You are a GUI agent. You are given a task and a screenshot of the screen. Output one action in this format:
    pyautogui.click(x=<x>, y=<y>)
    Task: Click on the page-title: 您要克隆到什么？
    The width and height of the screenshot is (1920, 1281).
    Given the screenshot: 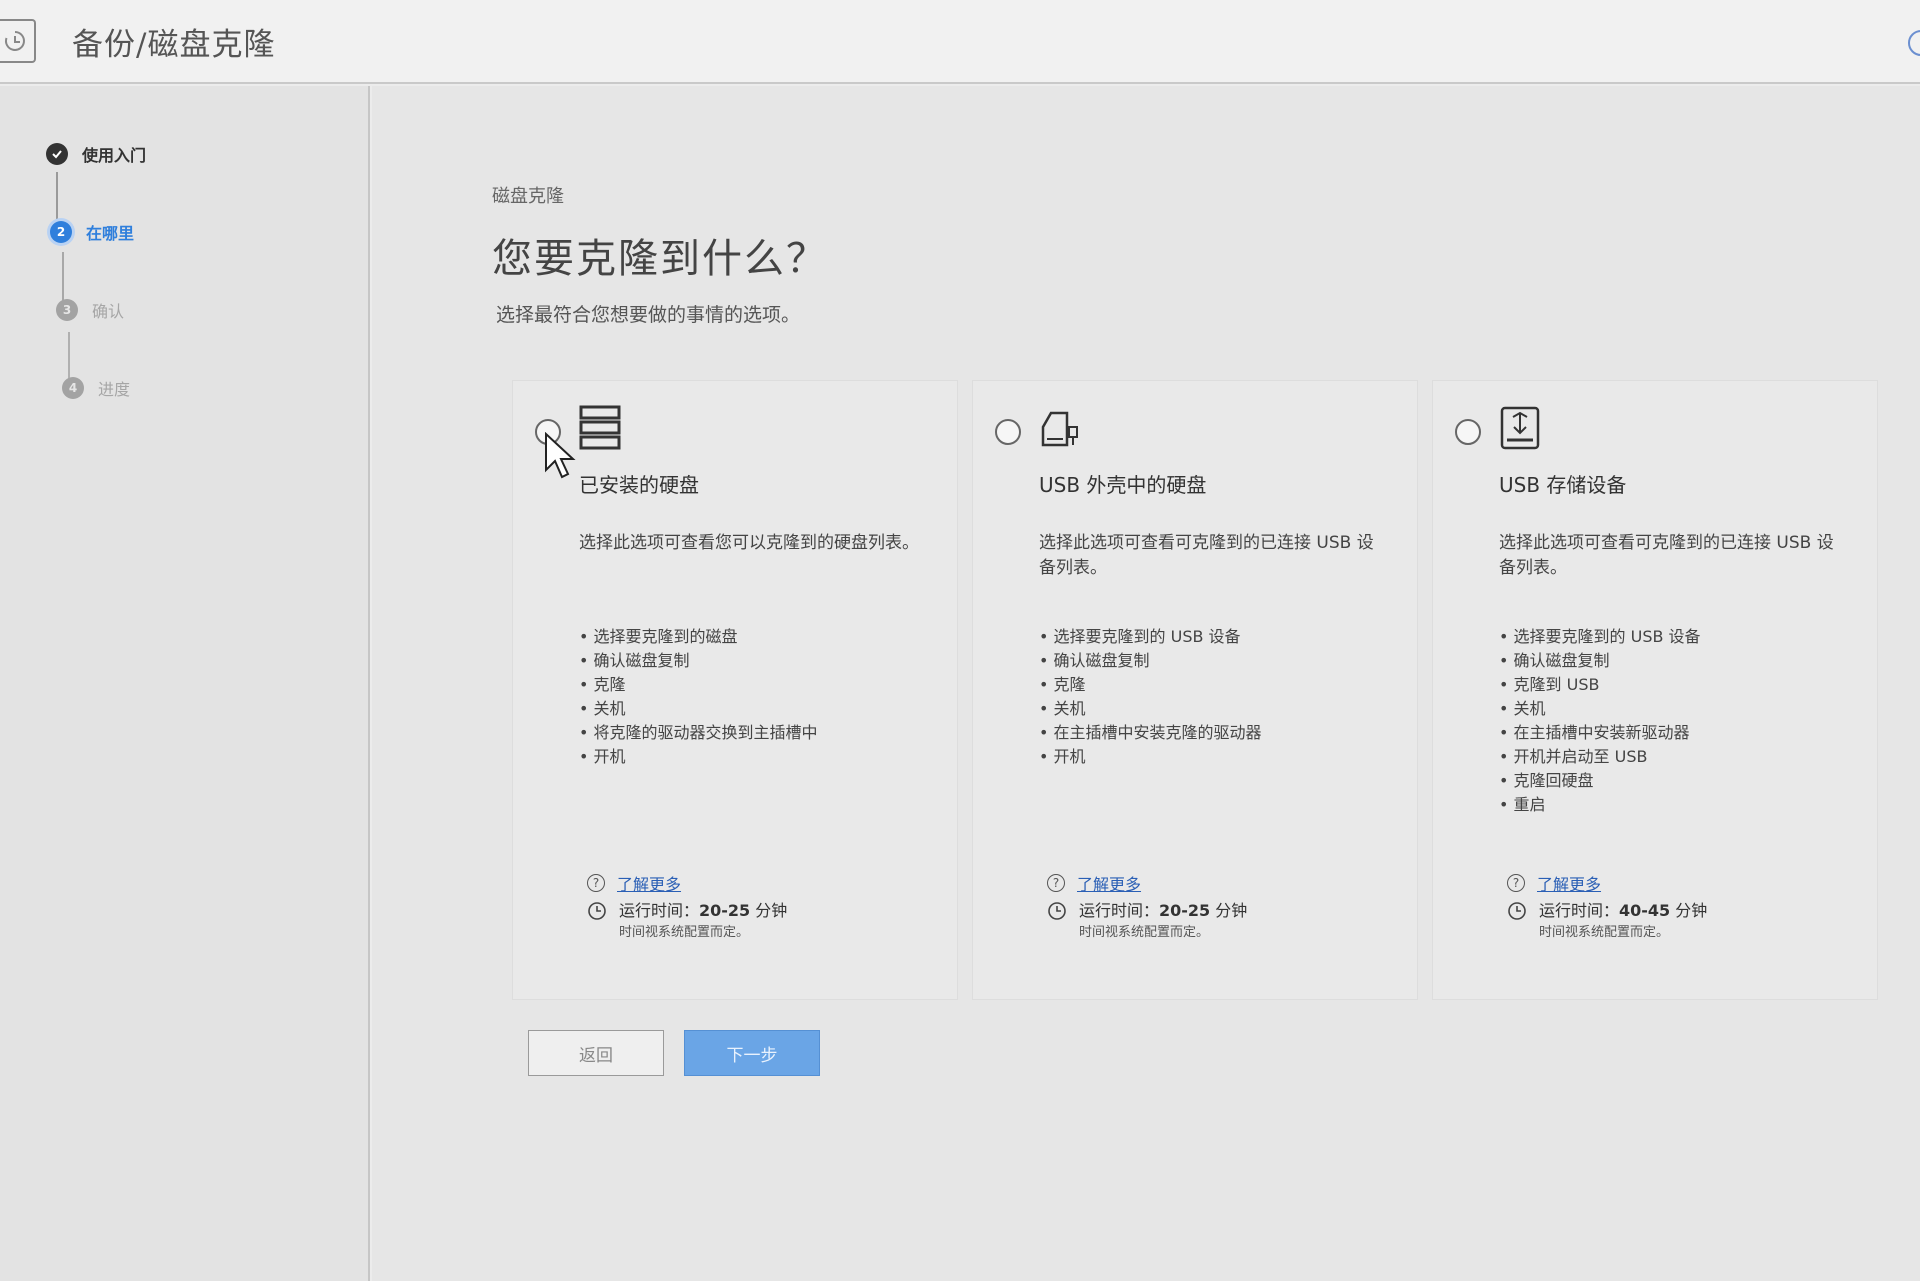 What is the action you would take?
    pyautogui.click(x=660, y=259)
    